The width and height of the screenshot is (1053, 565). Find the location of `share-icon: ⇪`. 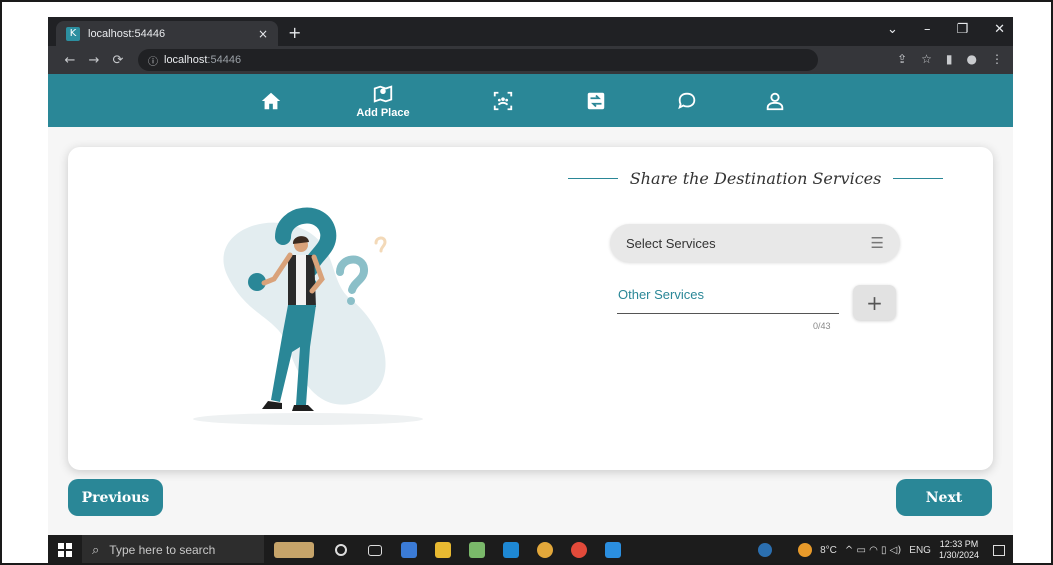

share-icon: ⇪ is located at coordinates (902, 59).